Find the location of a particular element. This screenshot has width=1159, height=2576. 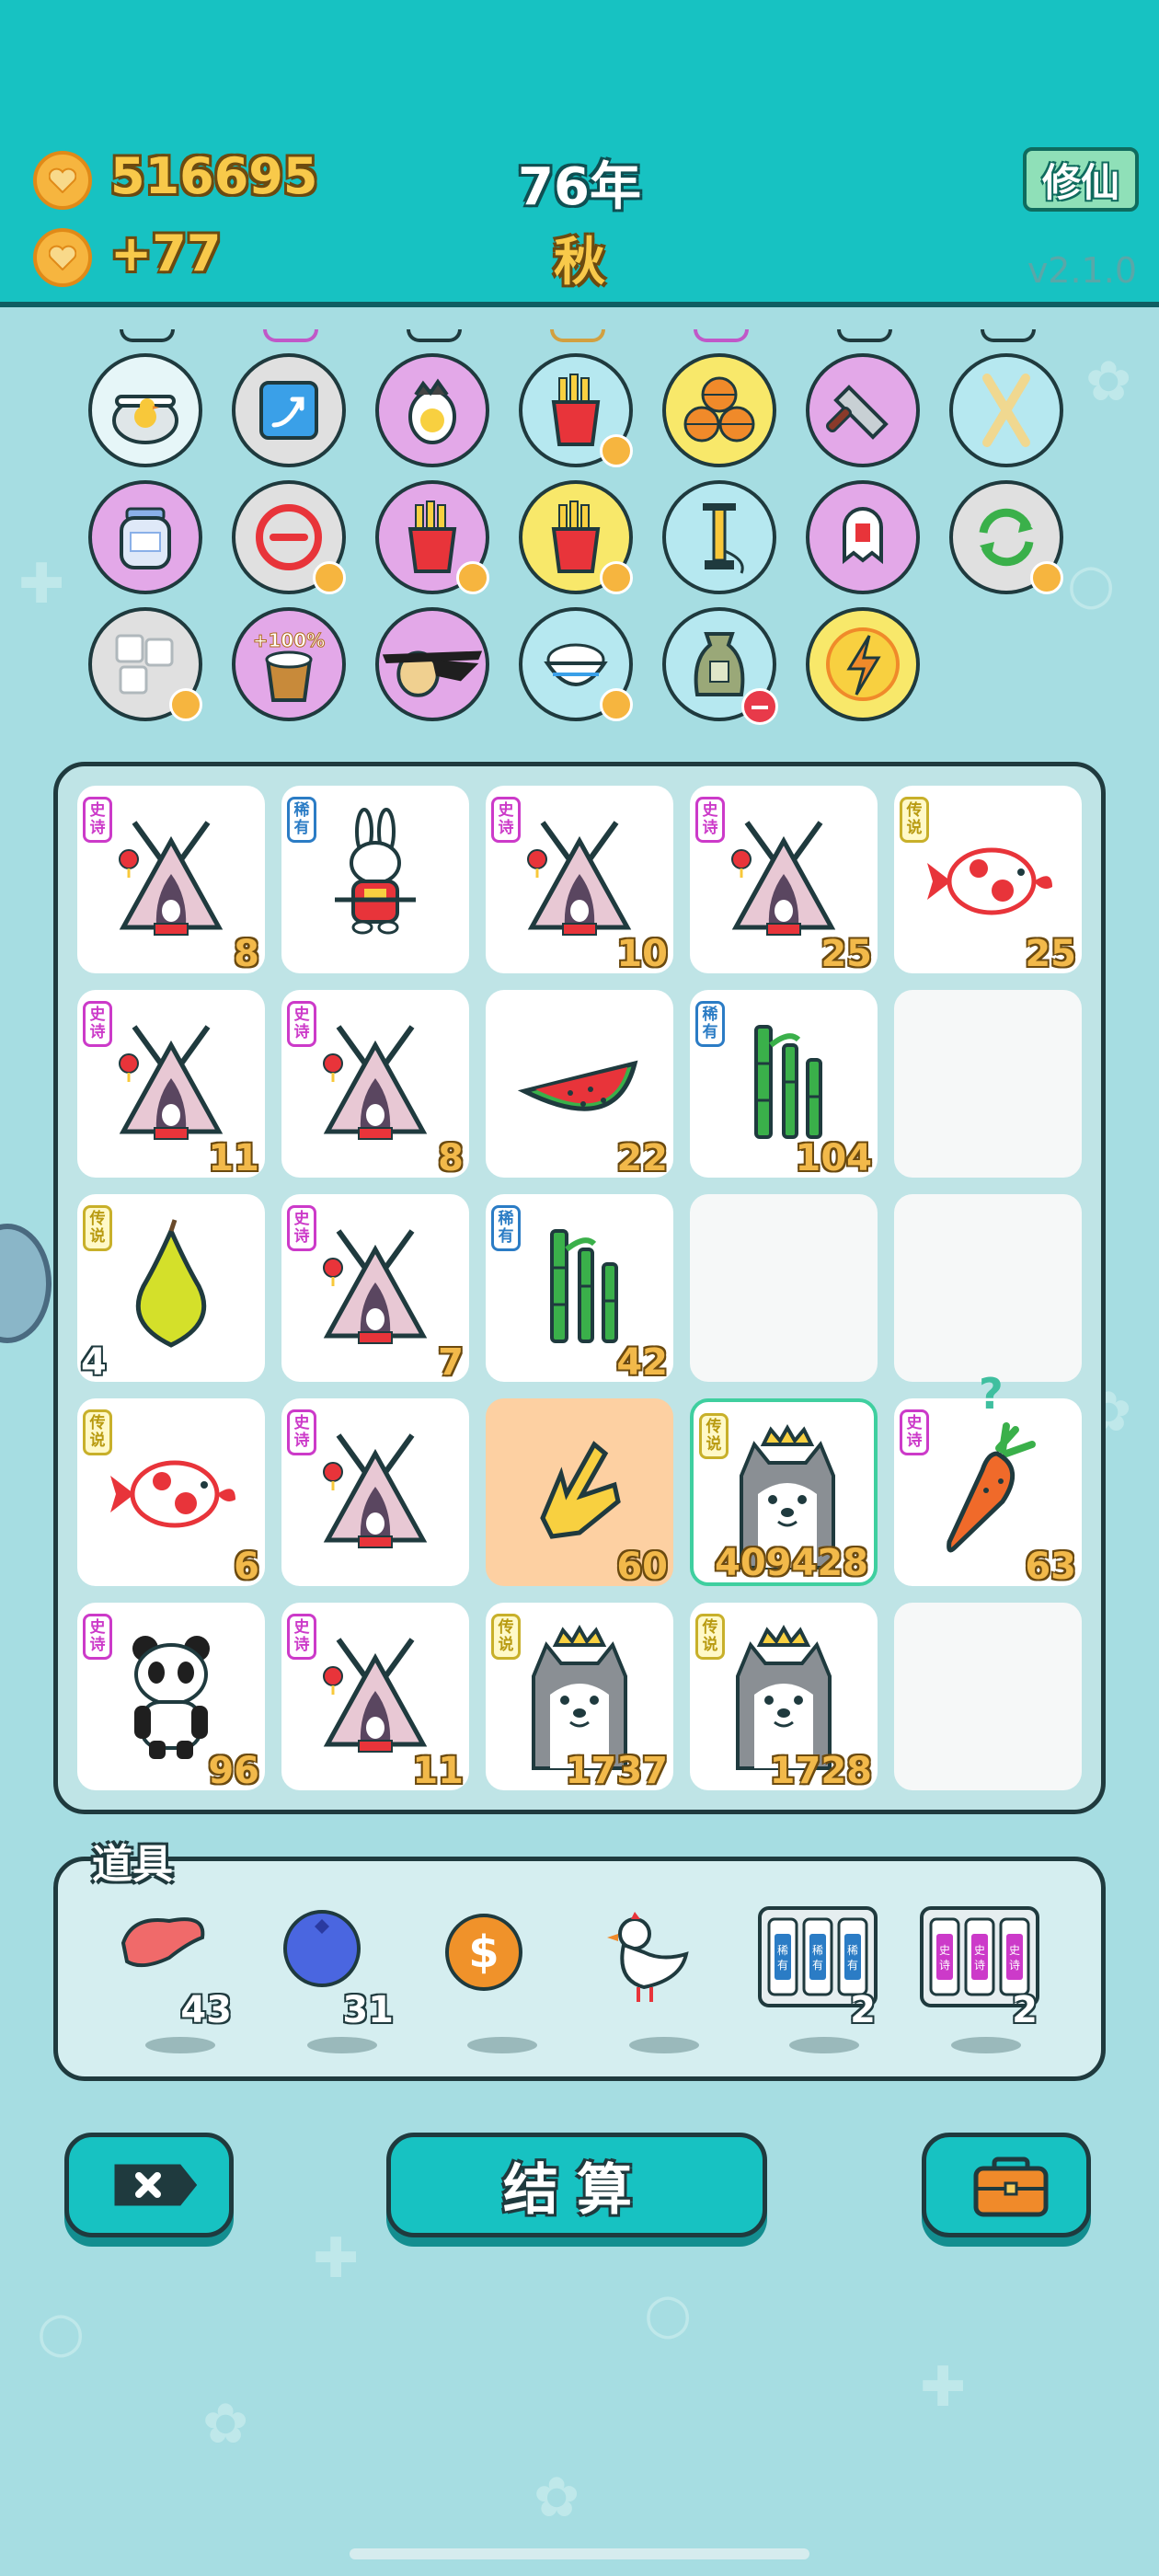

grid-cell-husky: 传说 1737 is located at coordinates (579, 1697).